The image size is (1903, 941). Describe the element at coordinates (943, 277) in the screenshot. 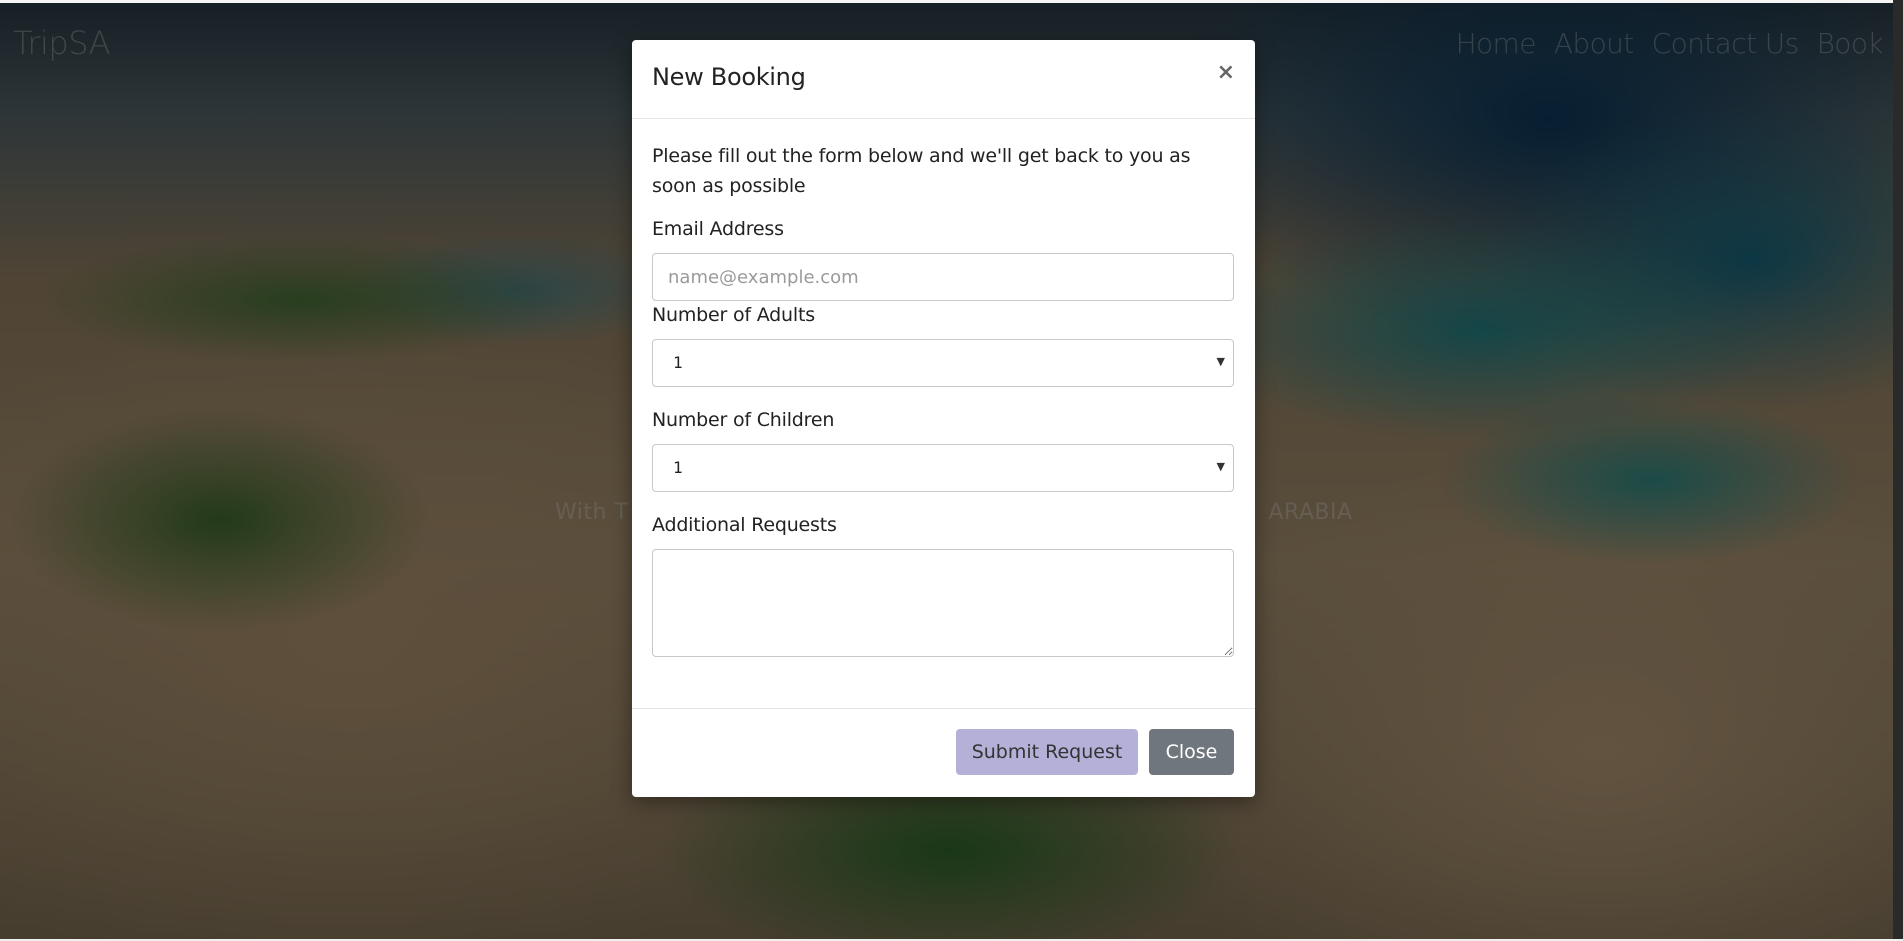

I see `email-field` at that location.